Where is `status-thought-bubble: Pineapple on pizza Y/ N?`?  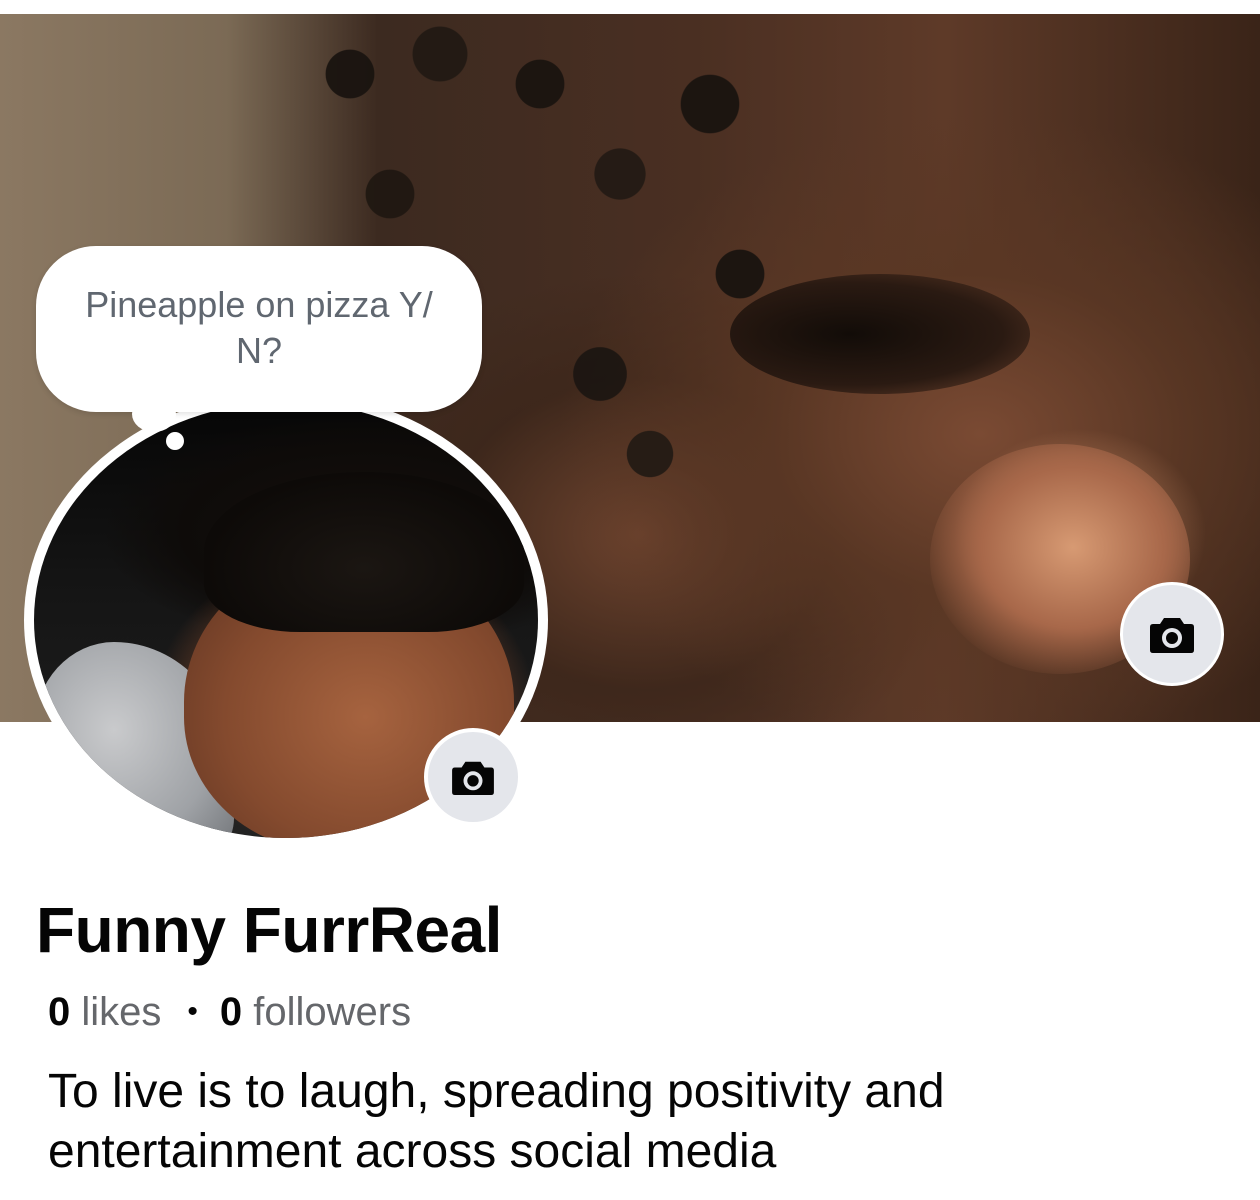
status-thought-bubble: Pineapple on pizza Y/ N? is located at coordinates (259, 329).